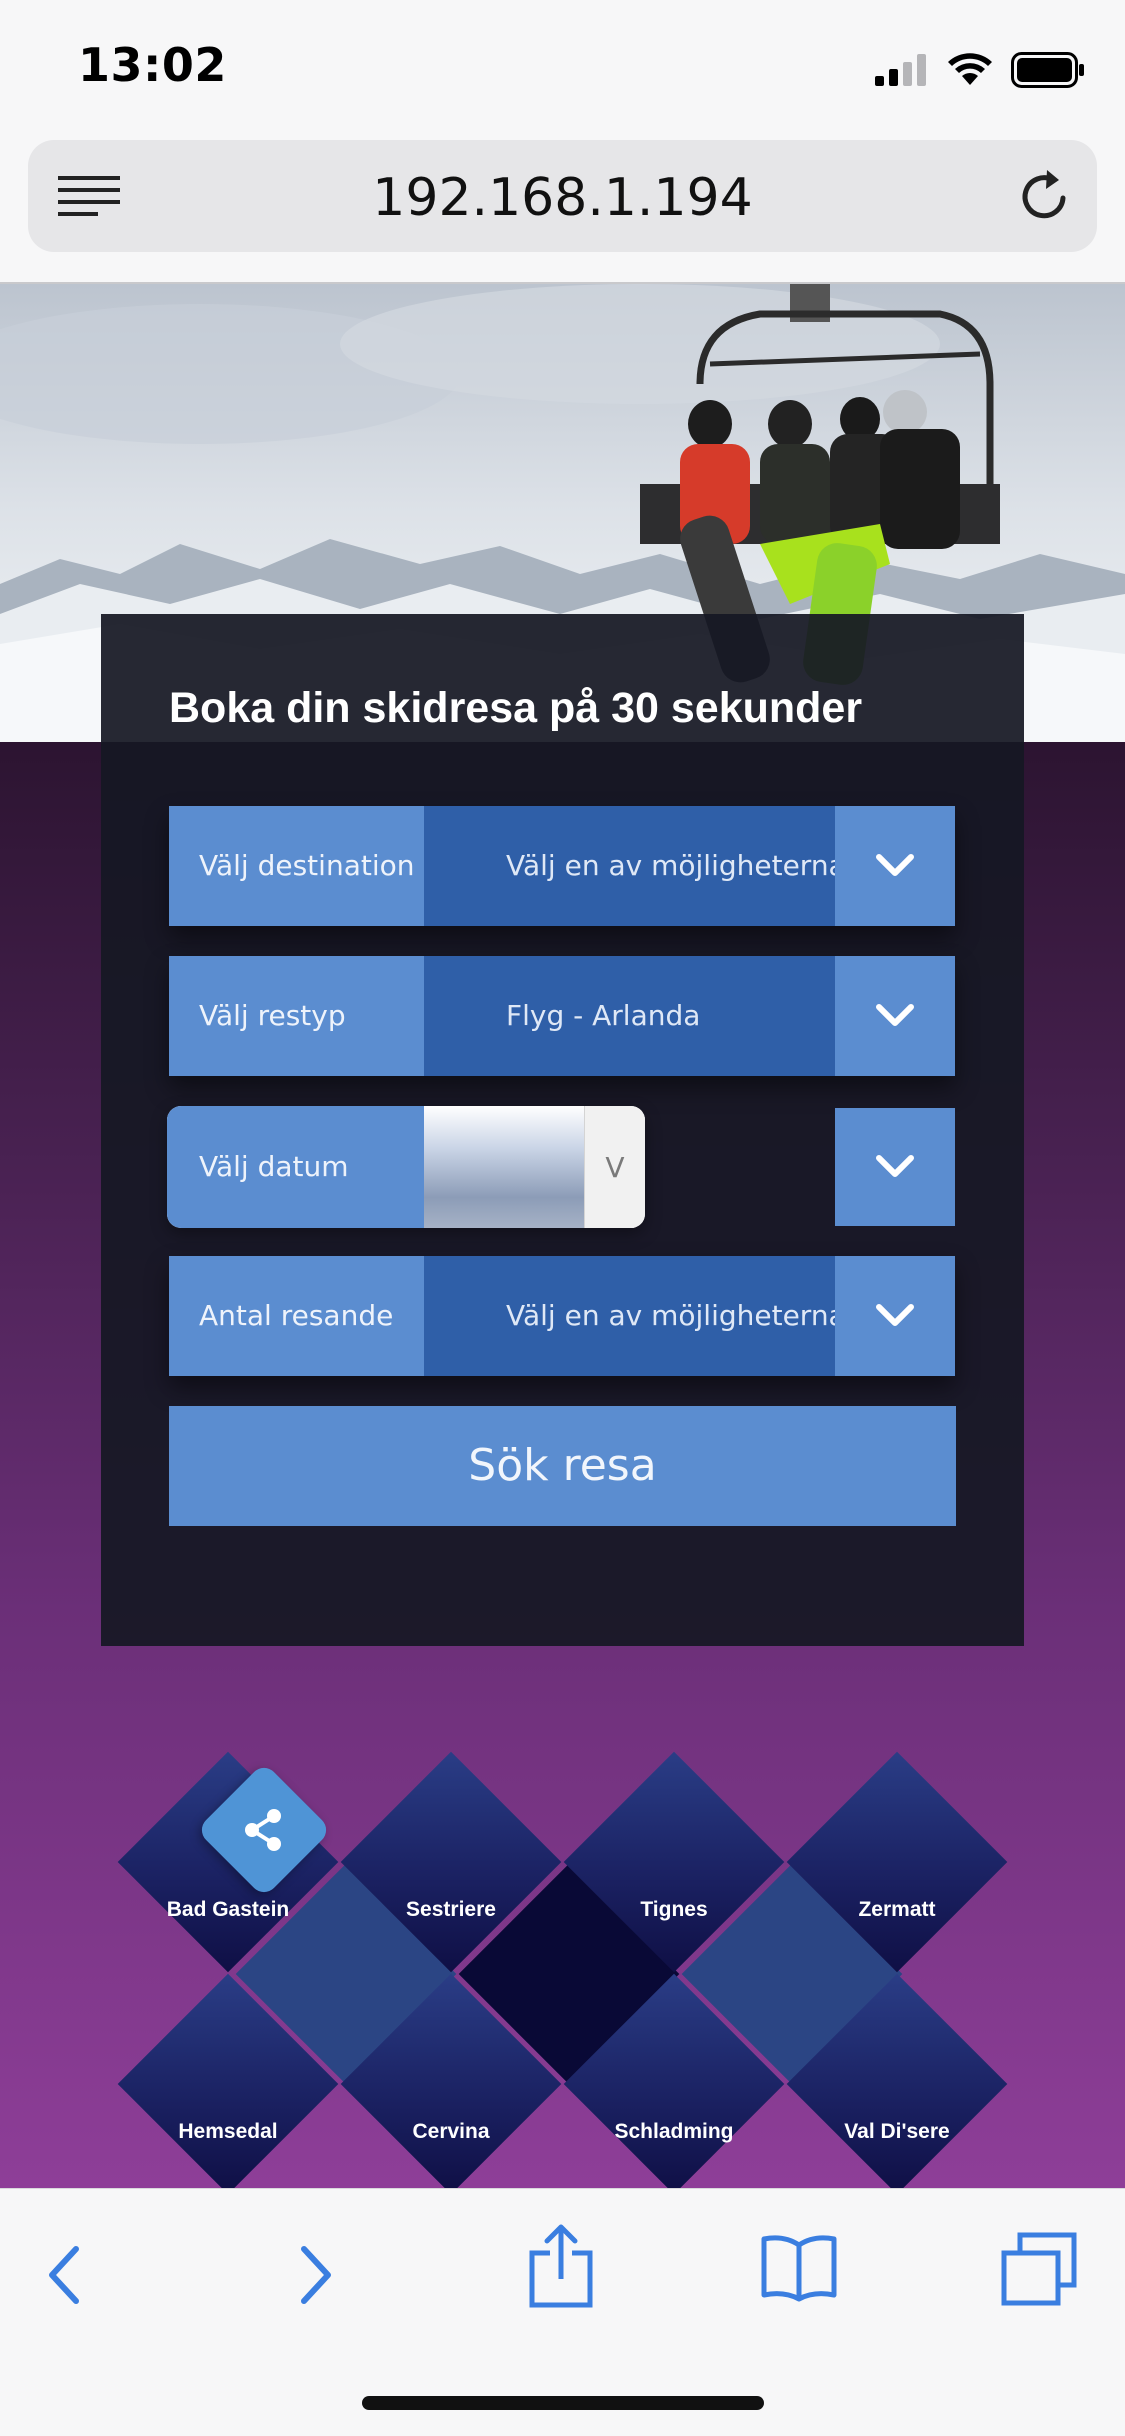 The image size is (1125, 2436). I want to click on travel-type-label: Välj restyp, so click(296, 1016).